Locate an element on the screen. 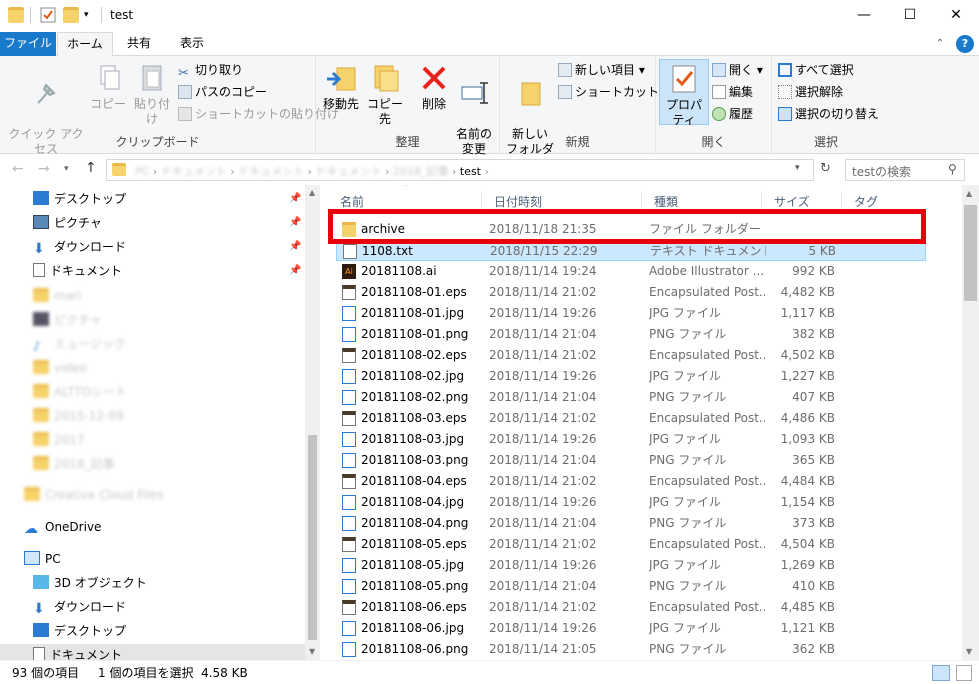 The height and width of the screenshot is (684, 979). nav-item-blurred: mari is located at coordinates (57, 296).